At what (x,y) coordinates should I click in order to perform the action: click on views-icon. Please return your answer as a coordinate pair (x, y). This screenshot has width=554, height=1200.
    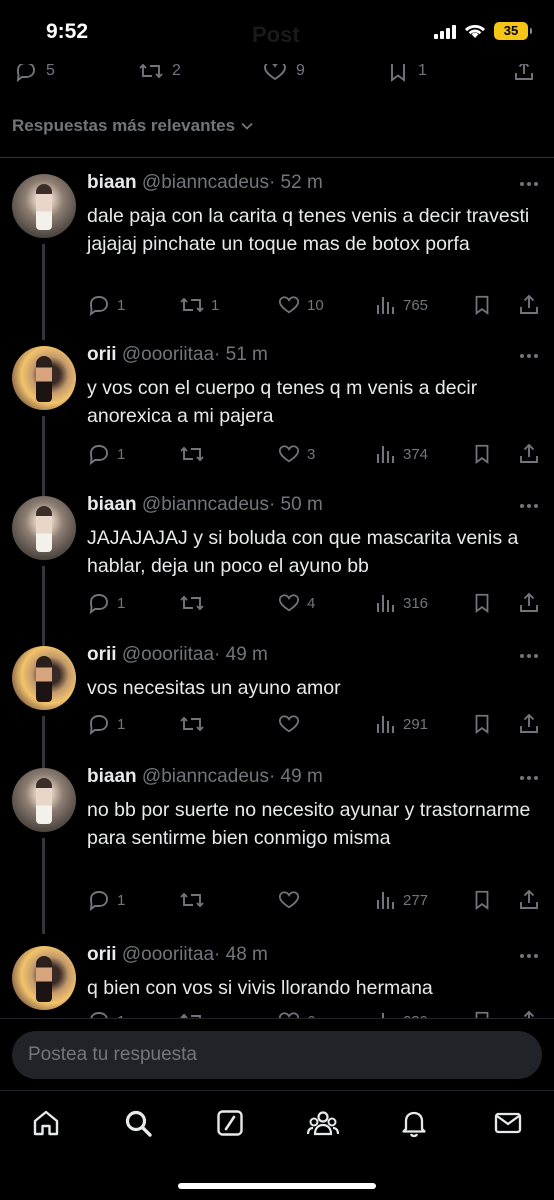
    Looking at the image, I should click on (386, 1014).